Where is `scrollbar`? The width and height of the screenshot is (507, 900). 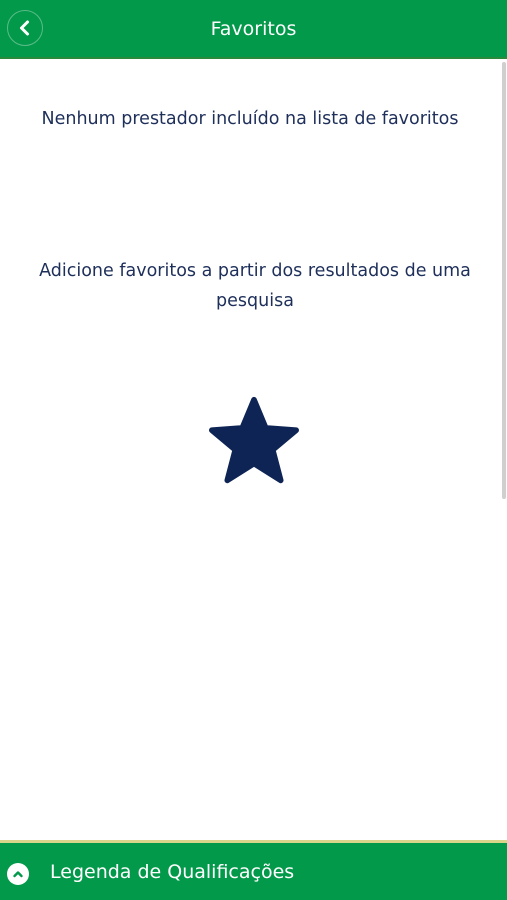 scrollbar is located at coordinates (504, 280).